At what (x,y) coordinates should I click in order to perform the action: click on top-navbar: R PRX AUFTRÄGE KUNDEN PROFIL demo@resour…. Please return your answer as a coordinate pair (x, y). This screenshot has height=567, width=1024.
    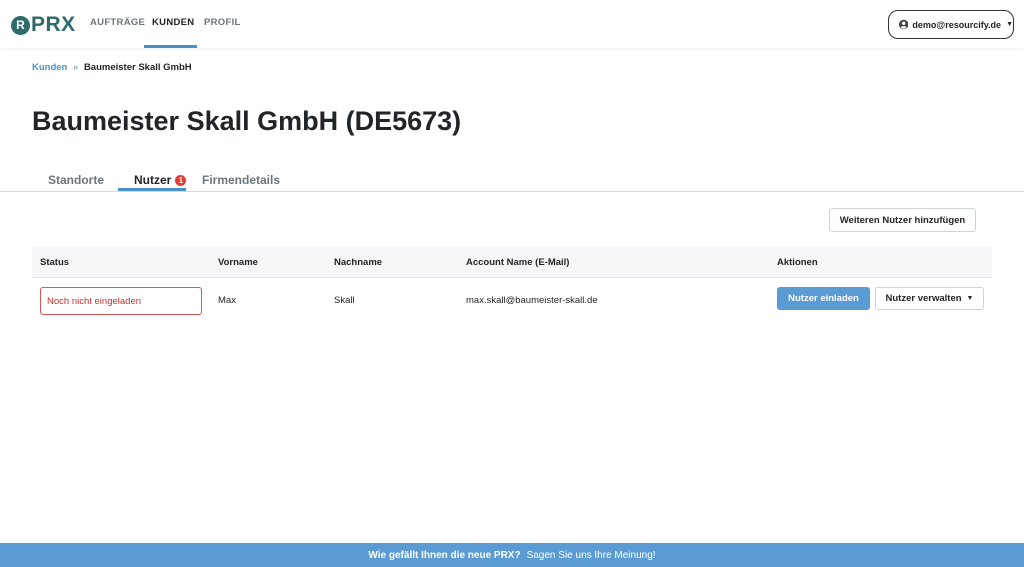
    Looking at the image, I should click on (512, 24).